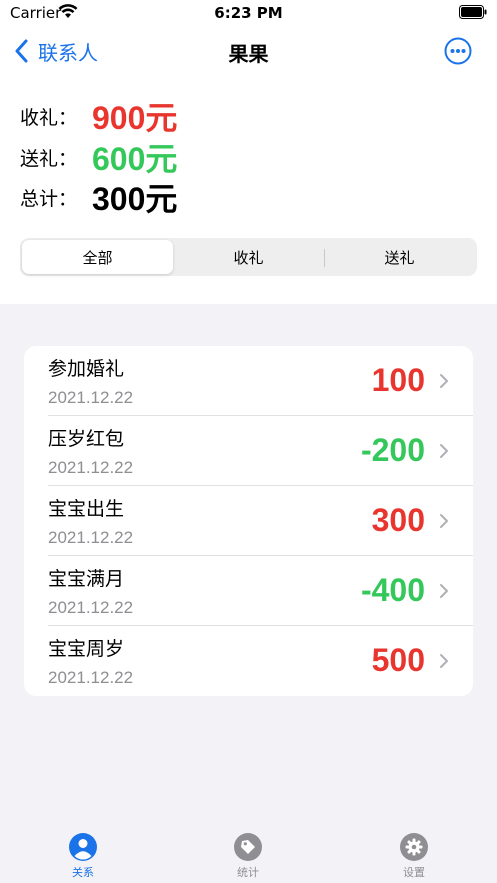 The width and height of the screenshot is (497, 883). I want to click on item-amount: 500, so click(398, 660).